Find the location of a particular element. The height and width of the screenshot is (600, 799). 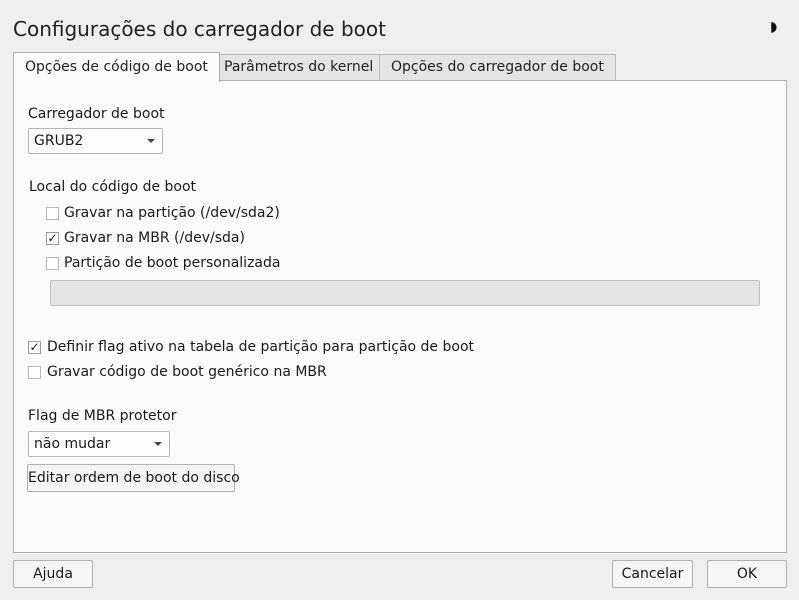

tab-bootloader-options: Opções do carregador de boot is located at coordinates (497, 67).